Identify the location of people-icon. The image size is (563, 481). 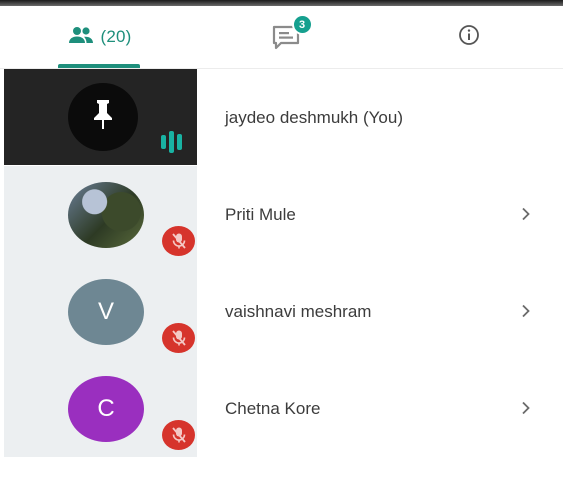
(81, 37).